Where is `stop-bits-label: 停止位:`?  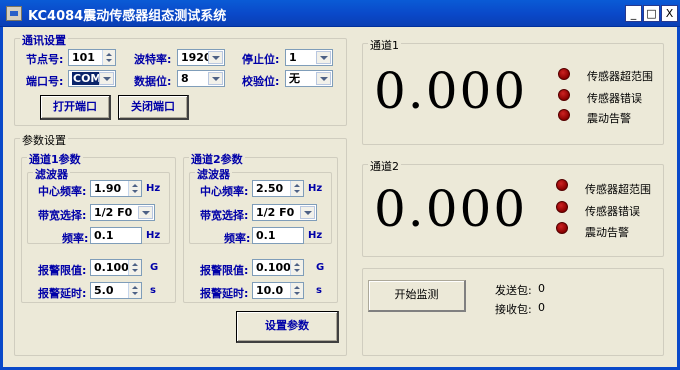 stop-bits-label: 停止位: is located at coordinates (261, 59).